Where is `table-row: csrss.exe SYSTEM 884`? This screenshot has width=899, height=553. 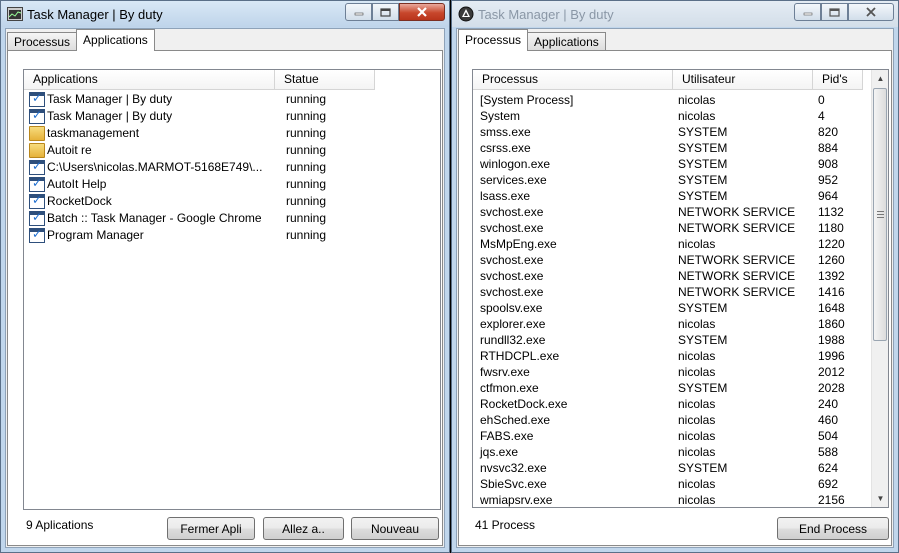 table-row: csrss.exe SYSTEM 884 is located at coordinates (672, 148).